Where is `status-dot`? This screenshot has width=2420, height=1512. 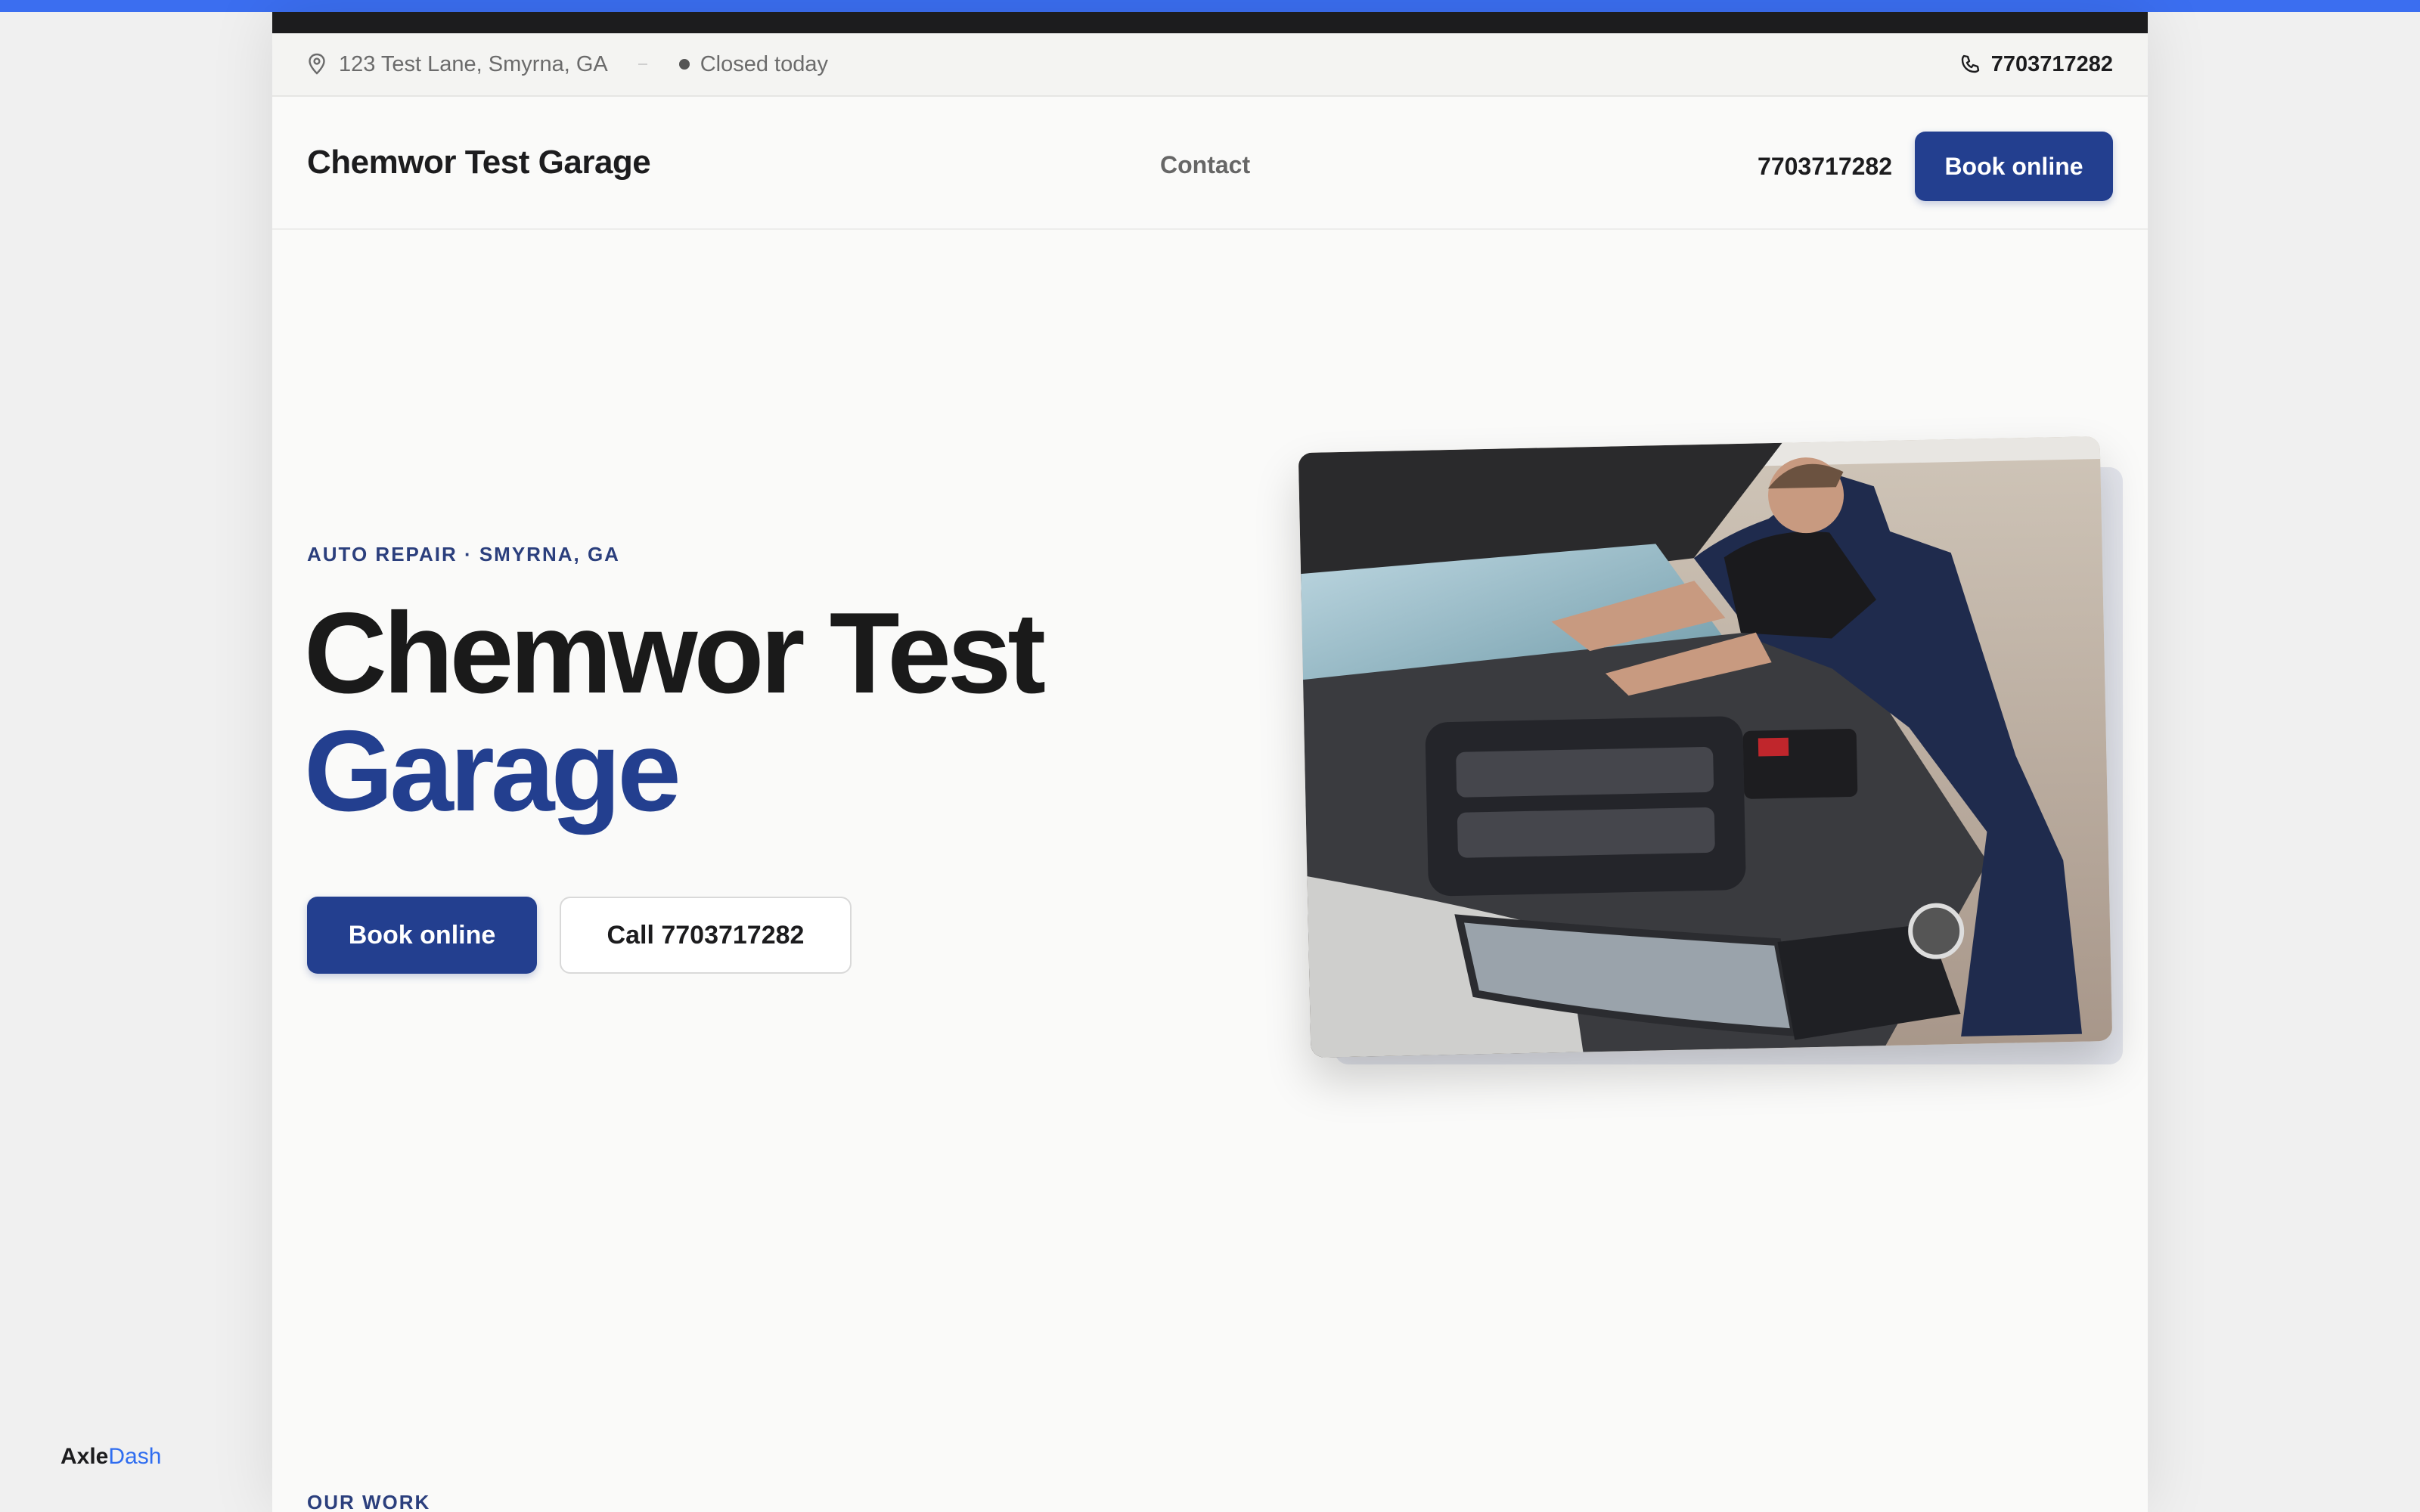 status-dot is located at coordinates (684, 64).